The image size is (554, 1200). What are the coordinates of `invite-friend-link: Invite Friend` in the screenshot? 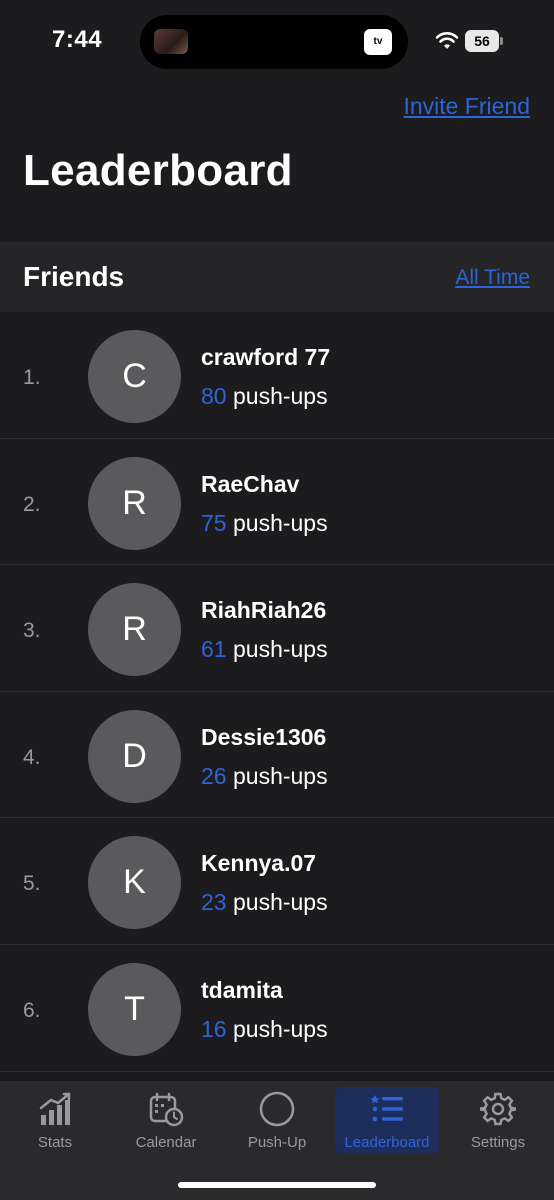 It's located at (466, 106).